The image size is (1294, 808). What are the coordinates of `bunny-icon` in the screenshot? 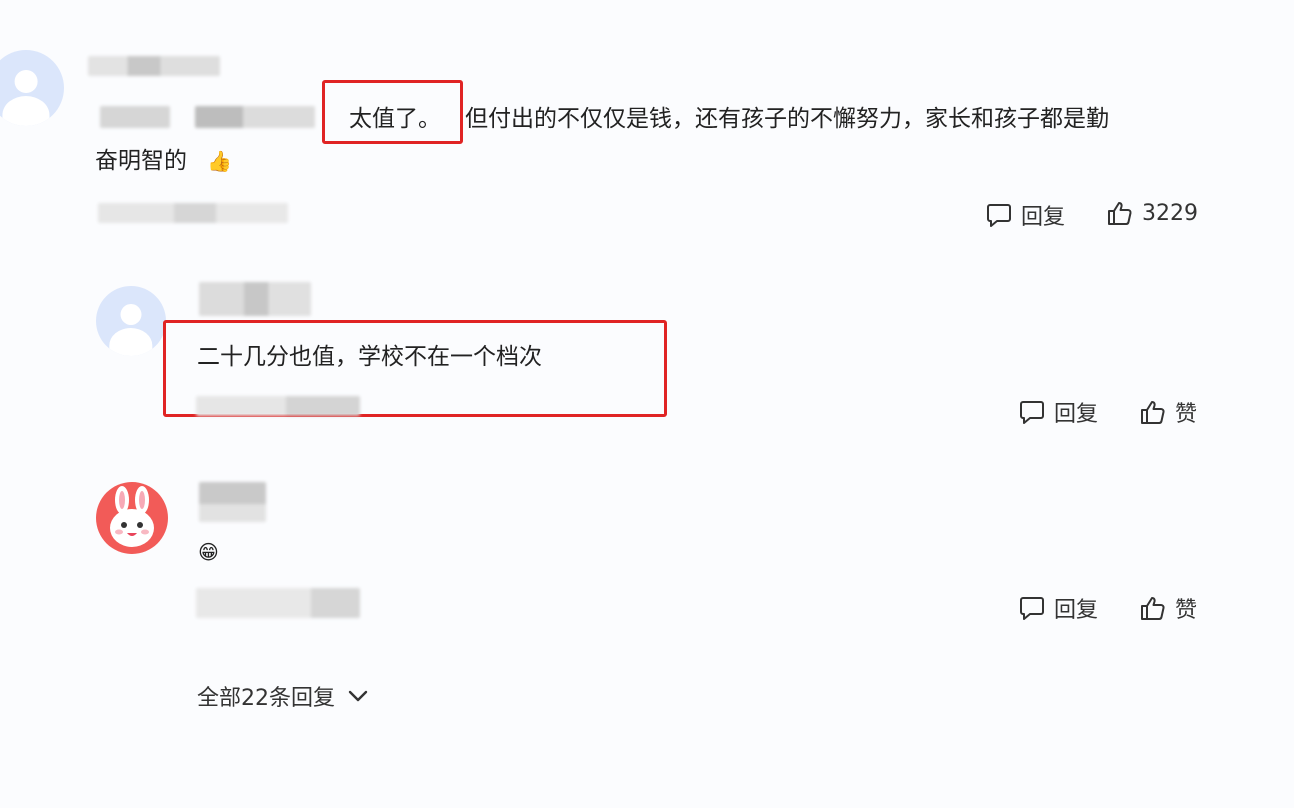 It's located at (132, 516).